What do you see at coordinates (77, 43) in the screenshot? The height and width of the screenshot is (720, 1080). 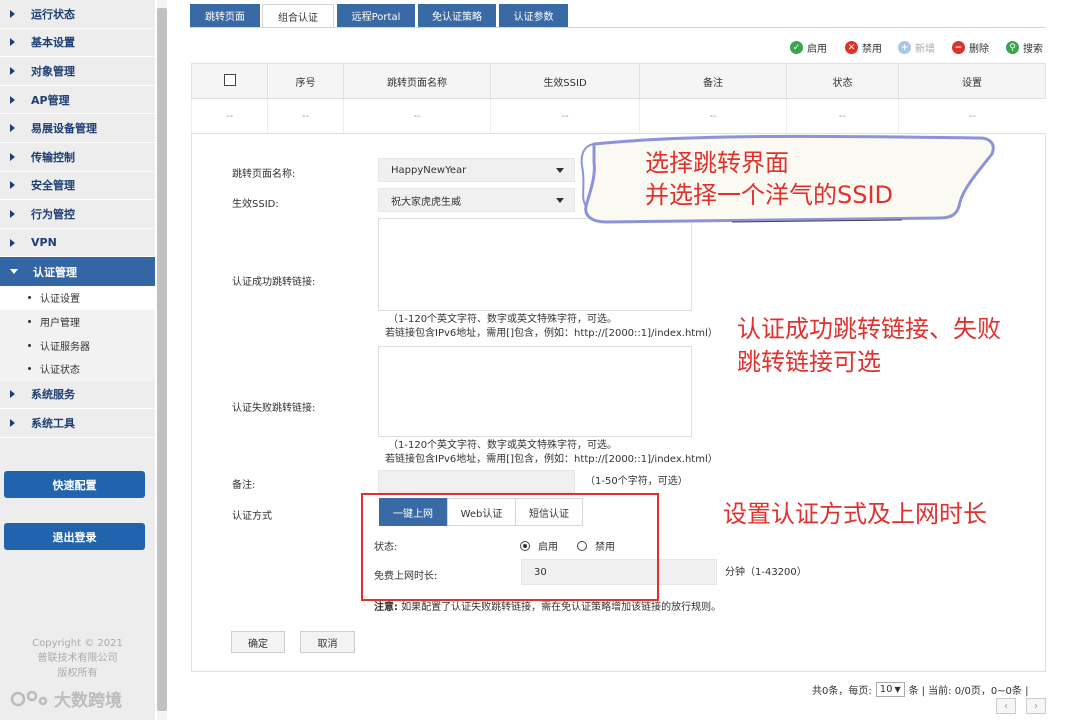 I see `sidebar-item: 基本设置` at bounding box center [77, 43].